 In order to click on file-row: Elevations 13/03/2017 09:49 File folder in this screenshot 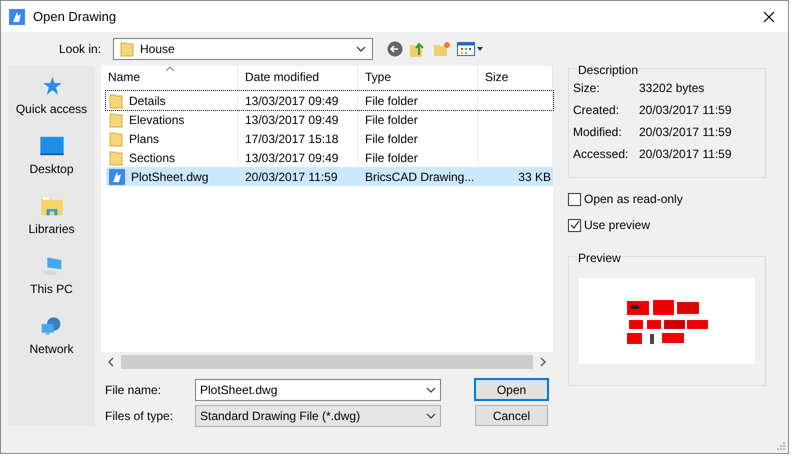, I will do `click(329, 119)`.